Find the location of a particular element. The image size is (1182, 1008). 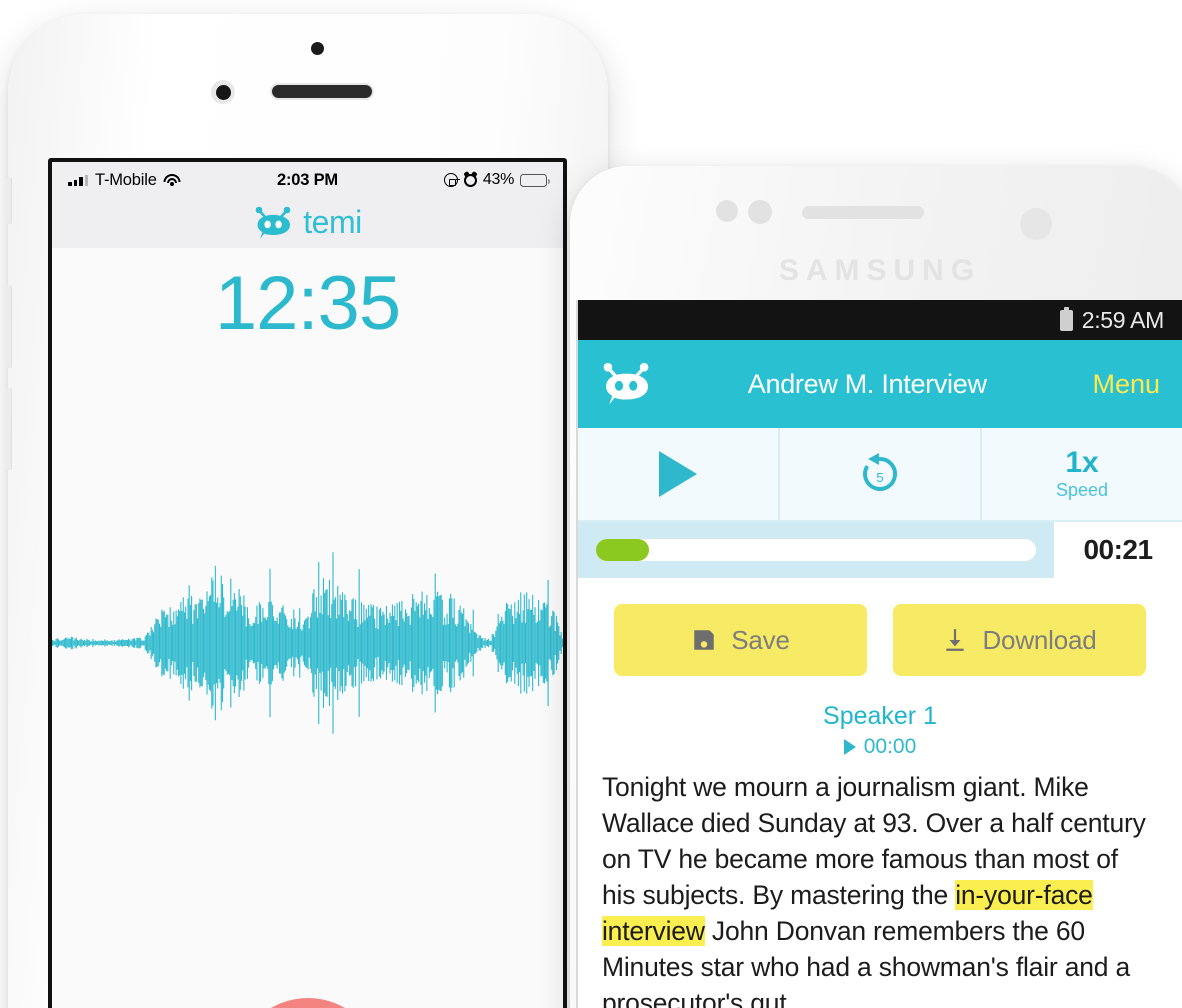

playback-controls: 5 1x Speed is located at coordinates (880, 475).